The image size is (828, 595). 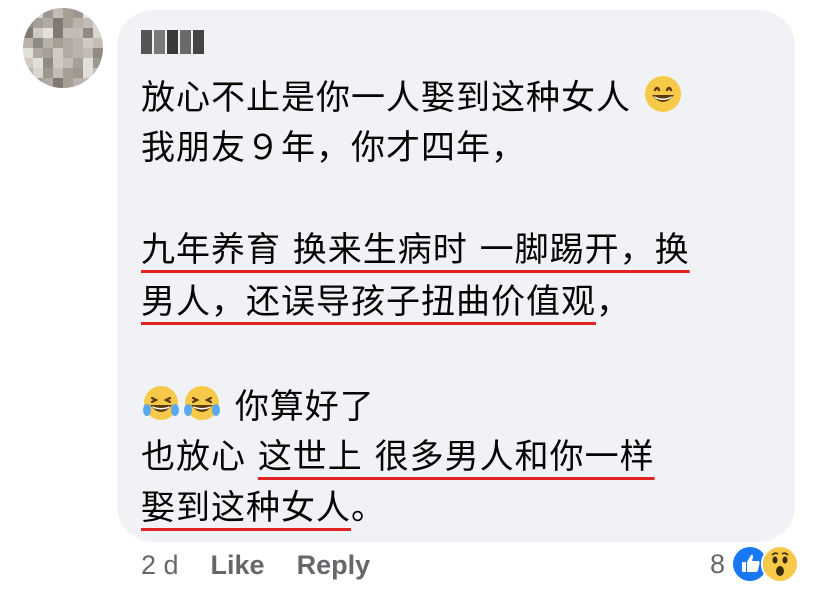 What do you see at coordinates (663, 99) in the screenshot?
I see `grinning-face-icon` at bounding box center [663, 99].